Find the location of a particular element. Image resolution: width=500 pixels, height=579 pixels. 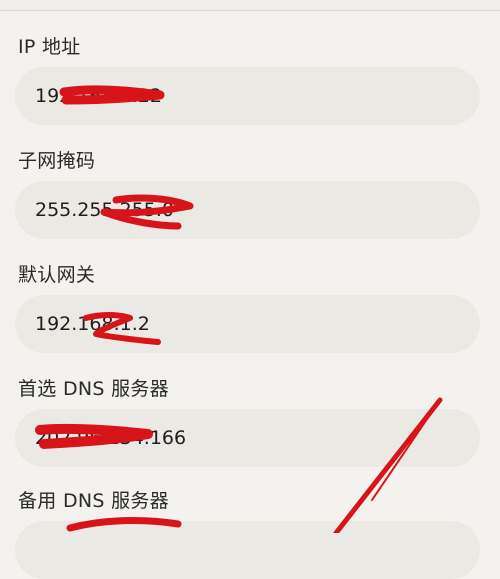

default-gateway-input: 192.168.1.2 is located at coordinates (247, 324).